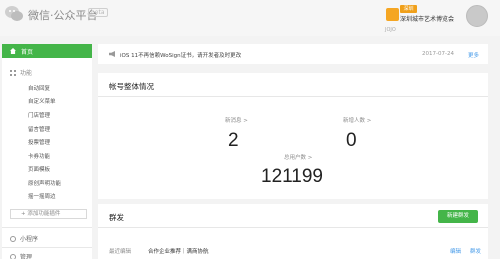 The width and height of the screenshot is (500, 259). What do you see at coordinates (39, 129) in the screenshot?
I see `sidebar-item-comment-management: 留言管理` at bounding box center [39, 129].